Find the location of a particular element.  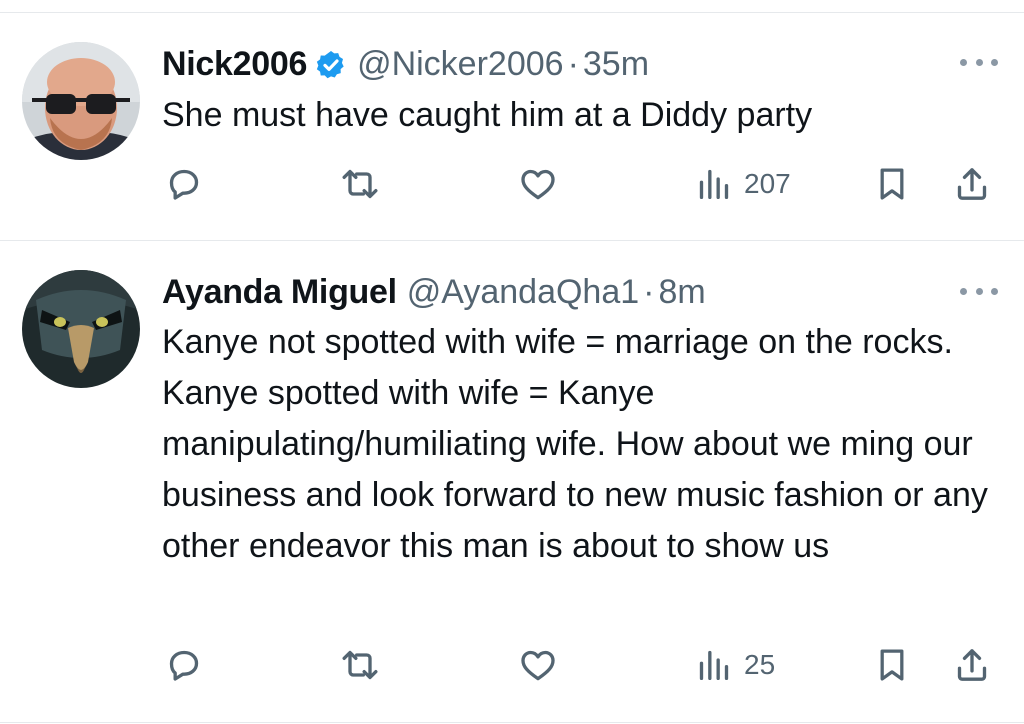

action-bar: 25 is located at coordinates (512, 665).